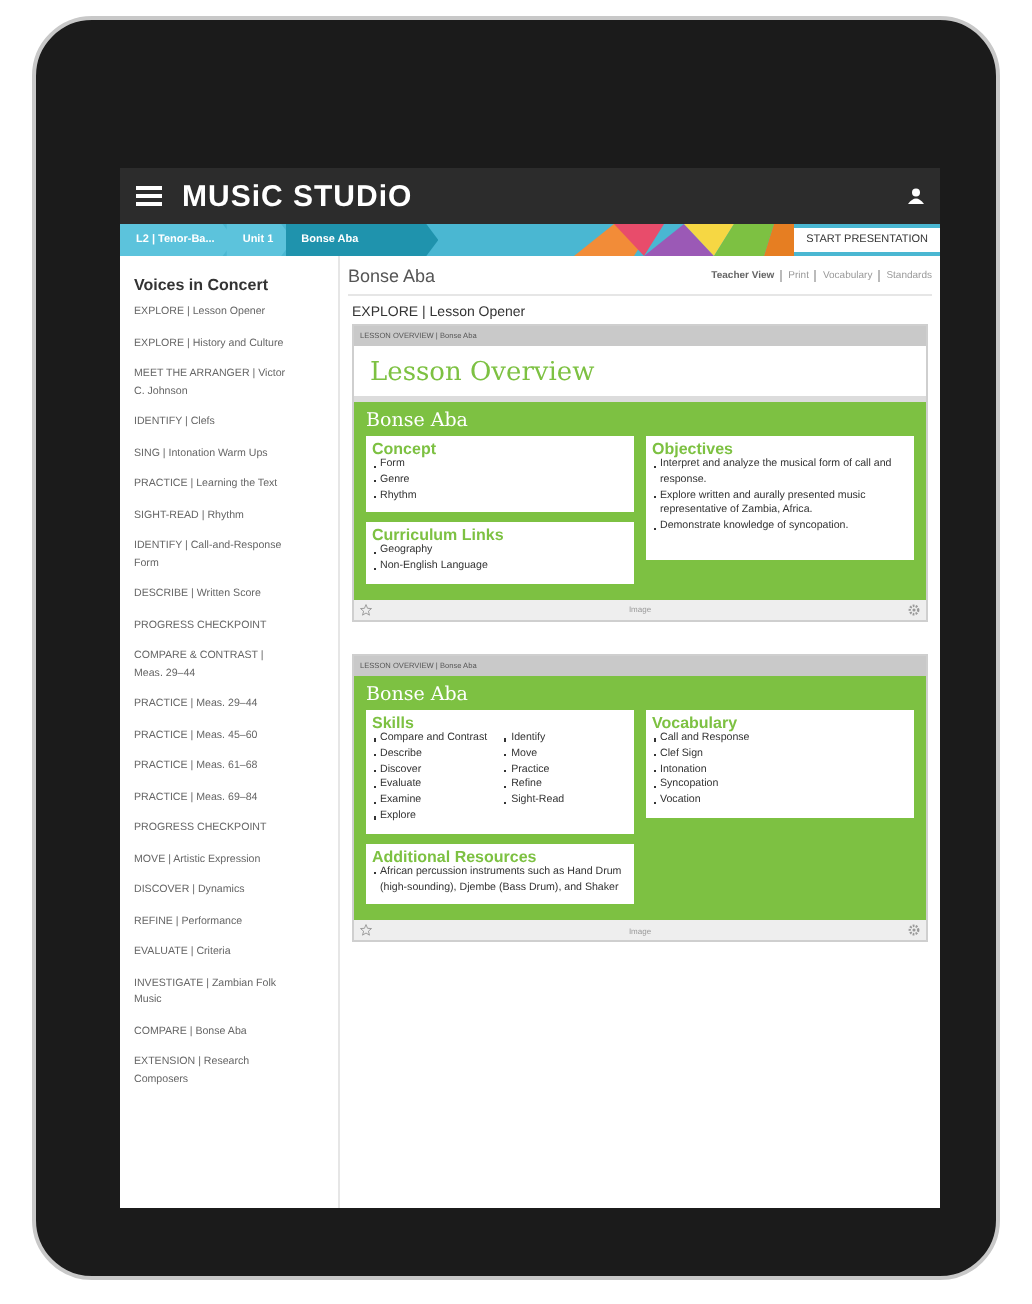 The image size is (1032, 1304). What do you see at coordinates (405, 449) in the screenshot?
I see `box-title: Concept` at bounding box center [405, 449].